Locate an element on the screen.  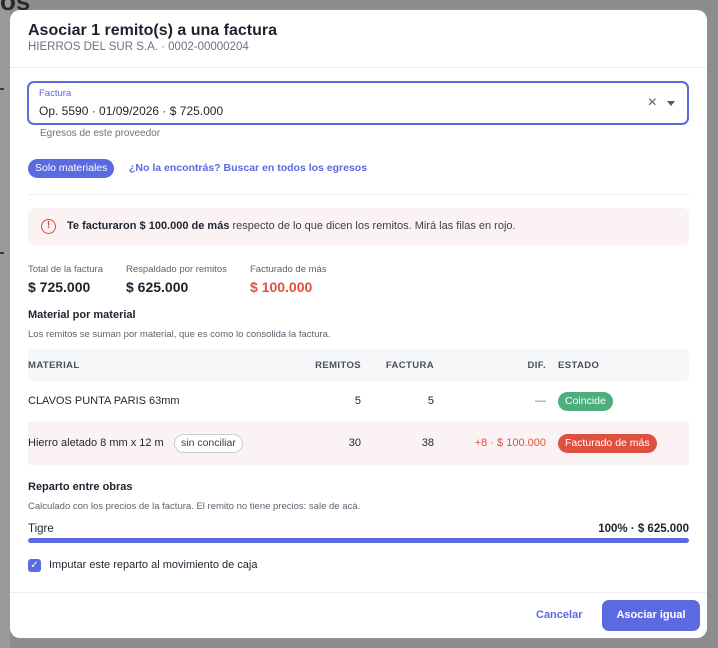
table-header: MATERIAL REMITOS FACTURA DIF. ESTADO is located at coordinates (358, 365).